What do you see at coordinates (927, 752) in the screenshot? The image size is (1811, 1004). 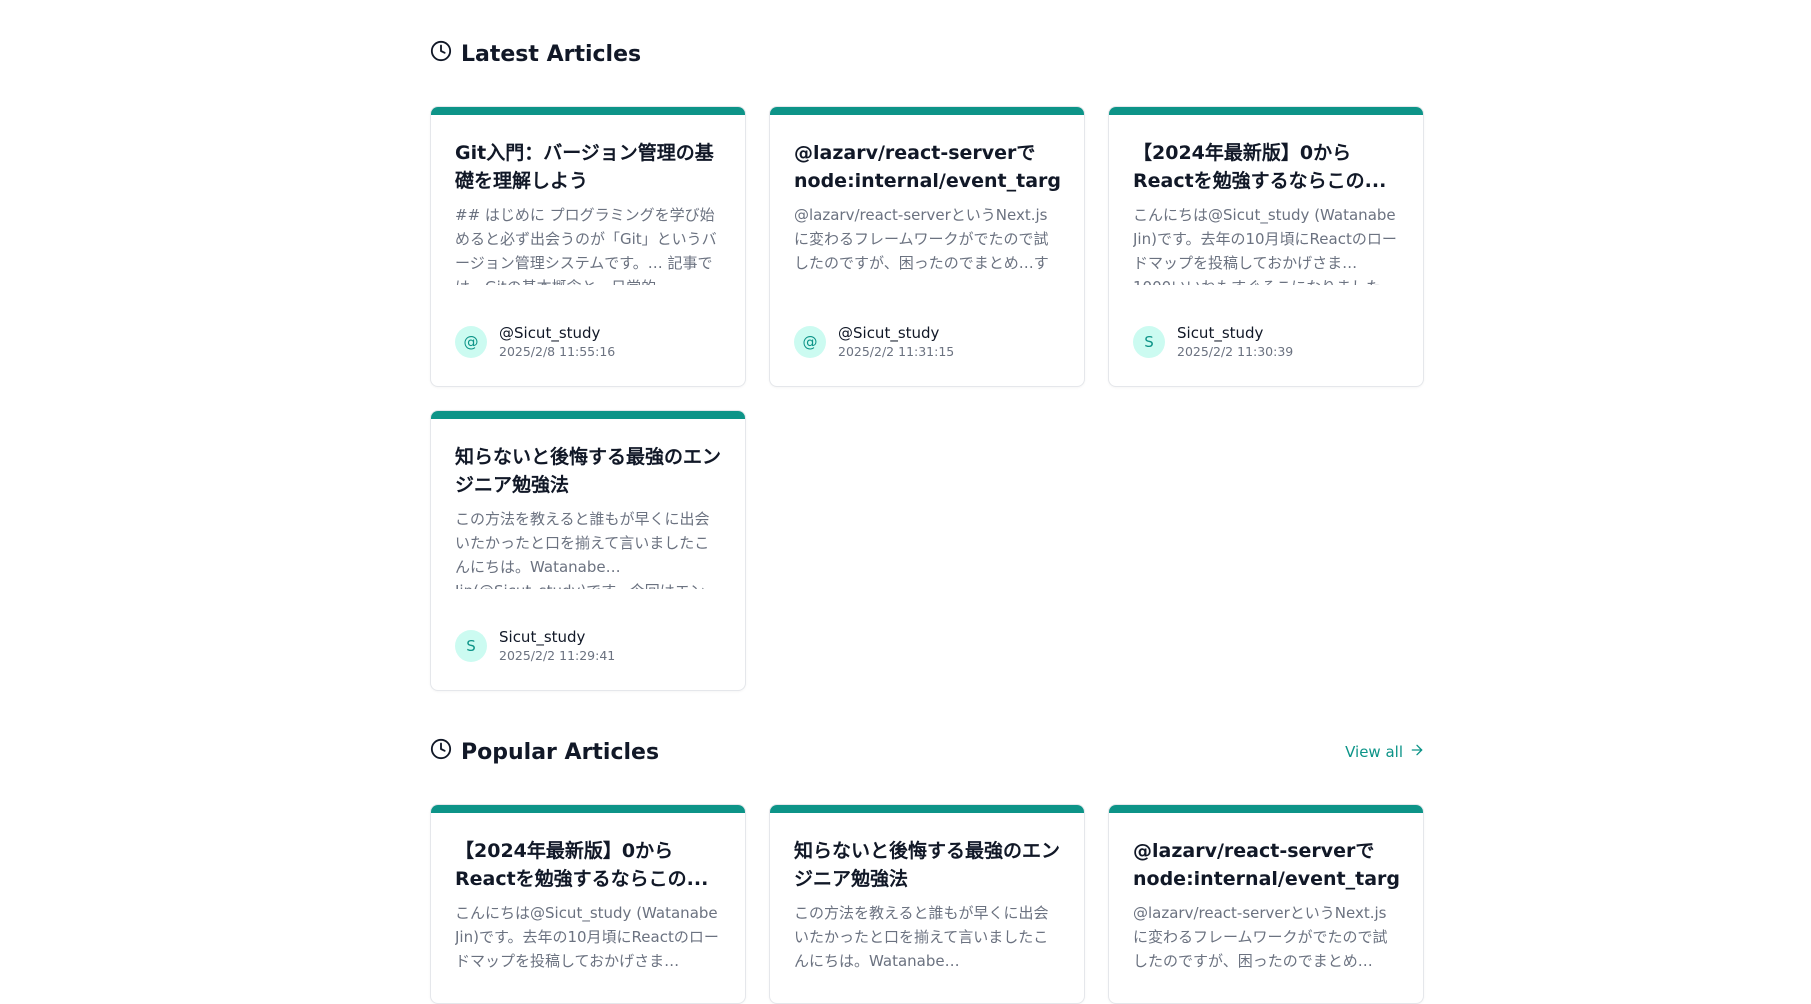 I see `popular-section-header: Popular Articles View all` at bounding box center [927, 752].